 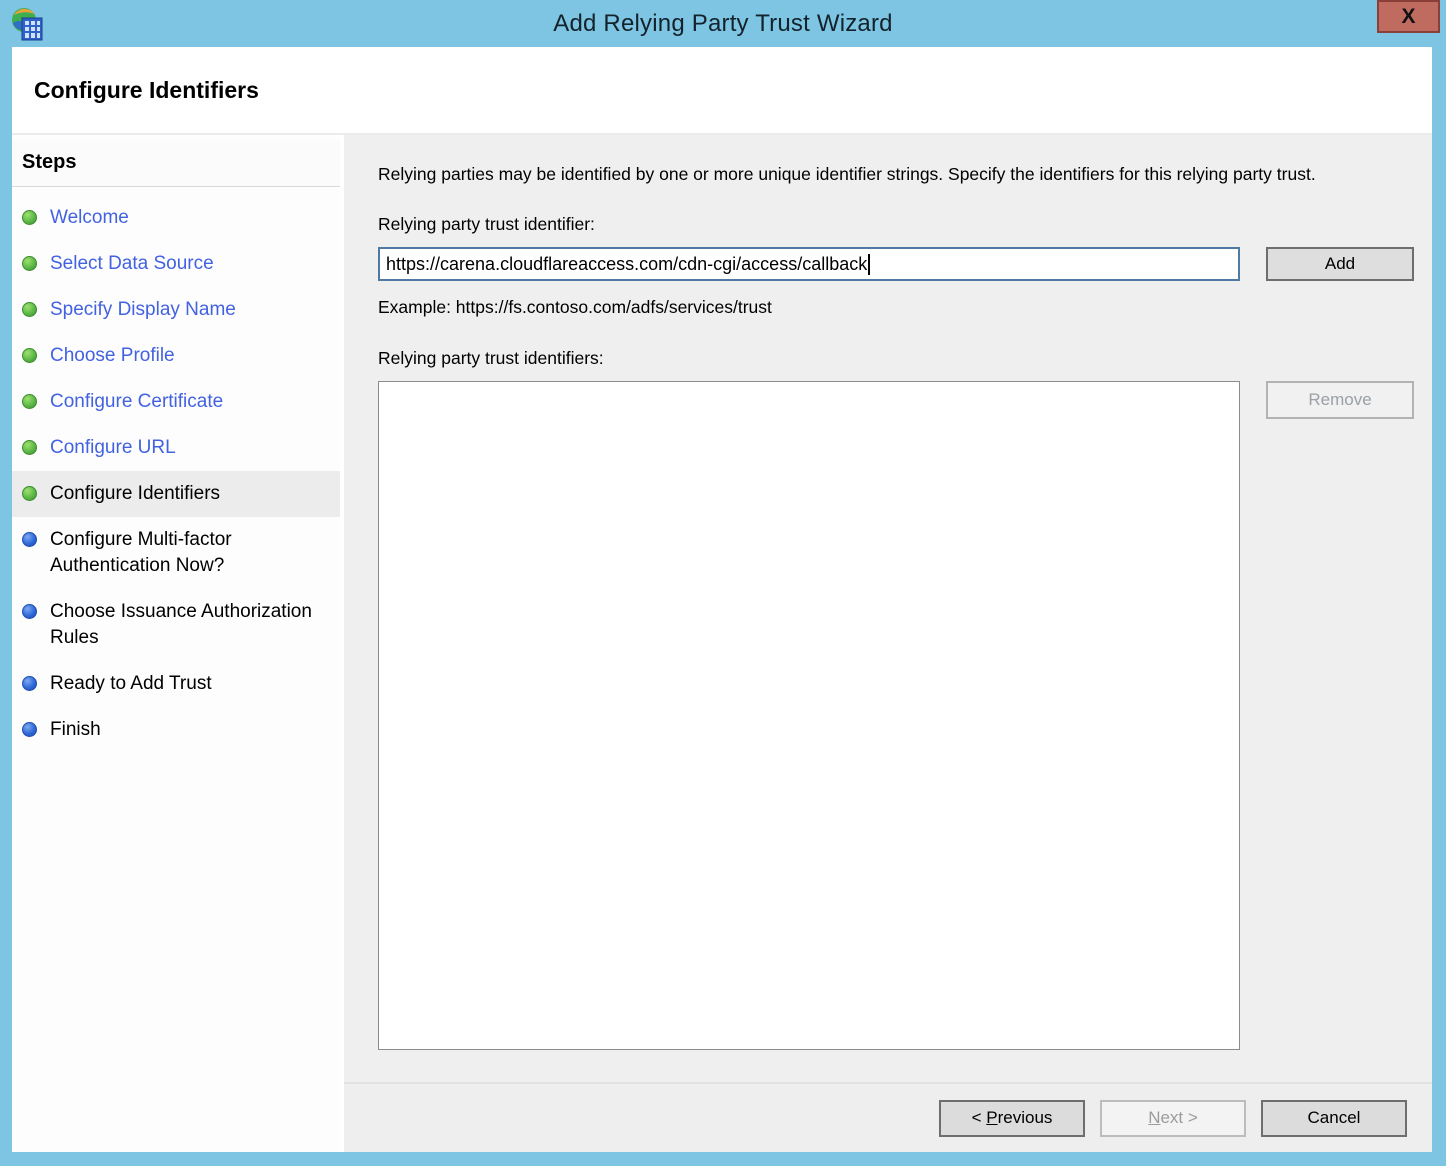 I want to click on previous-label-accel: P, so click(x=992, y=1117).